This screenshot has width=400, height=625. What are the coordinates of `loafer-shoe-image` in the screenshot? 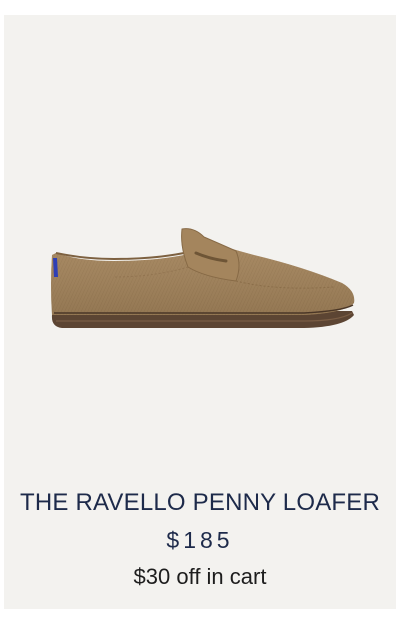 It's located at (203, 278).